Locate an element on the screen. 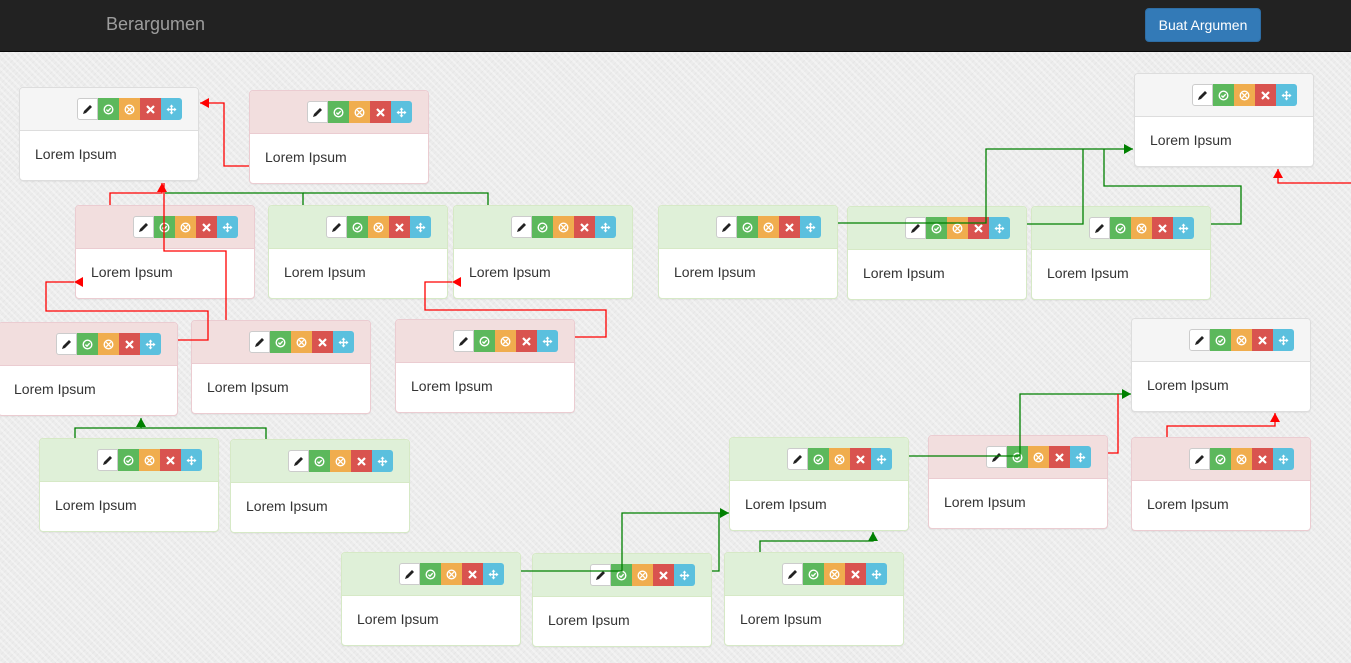 This screenshot has width=1351, height=663. brand-logo: Berargumen is located at coordinates (155, 24).